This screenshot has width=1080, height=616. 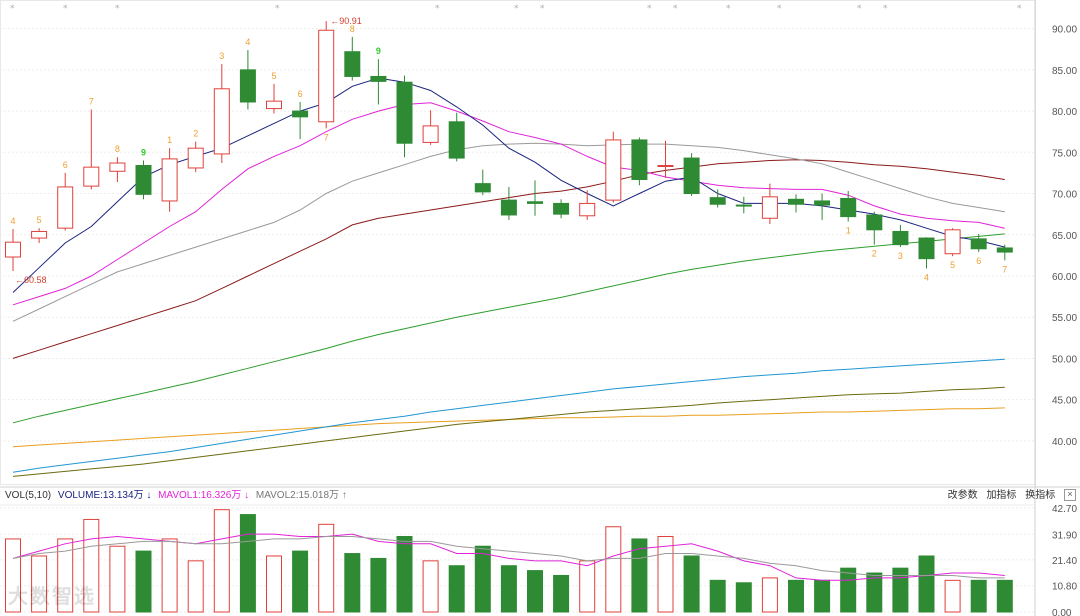 I want to click on volume-tick-label: 21.40, so click(x=1064, y=561).